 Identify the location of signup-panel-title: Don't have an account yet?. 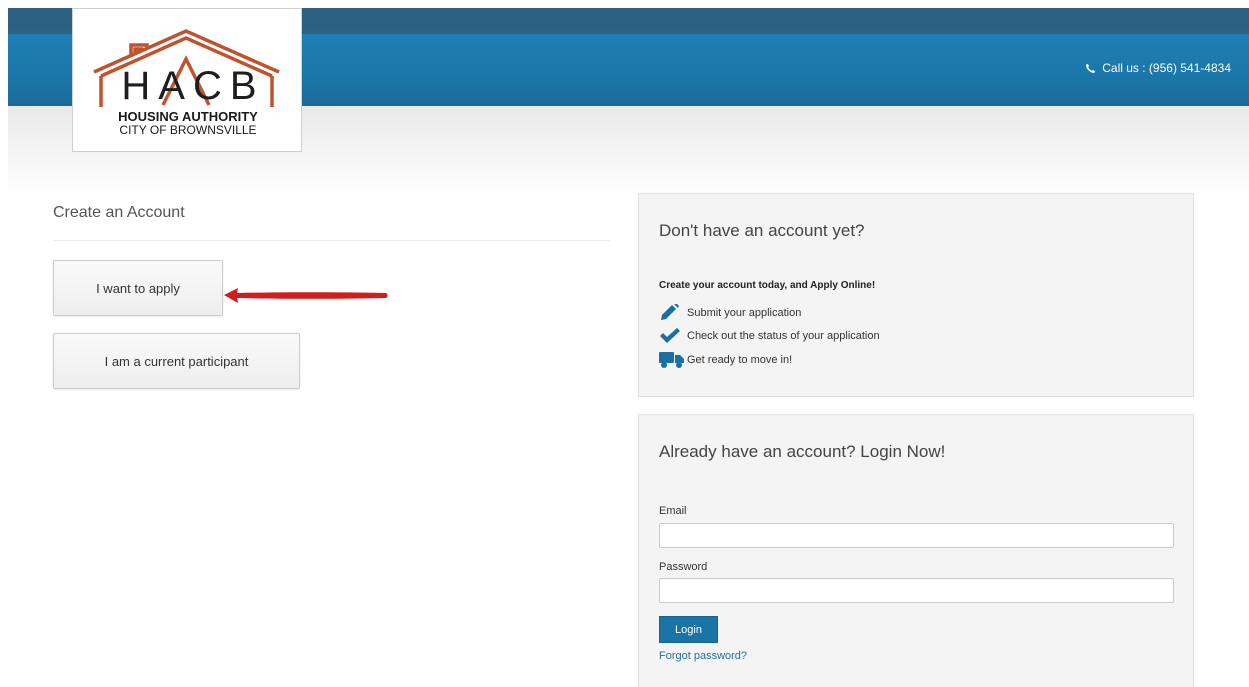
(762, 230).